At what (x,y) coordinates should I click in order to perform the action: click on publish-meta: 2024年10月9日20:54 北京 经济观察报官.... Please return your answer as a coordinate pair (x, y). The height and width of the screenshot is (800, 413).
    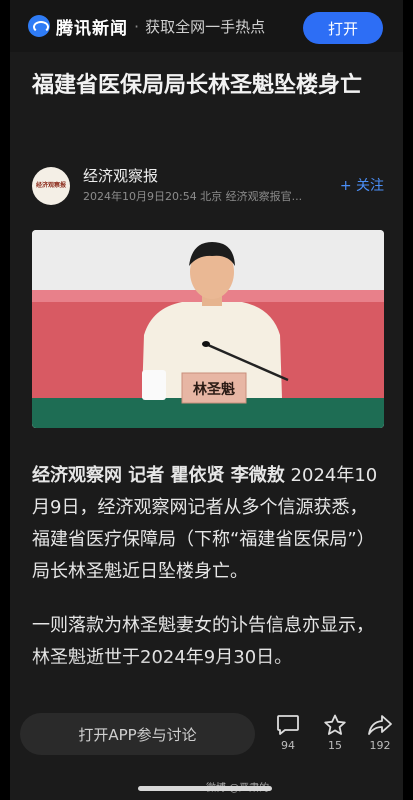
    Looking at the image, I should click on (193, 196).